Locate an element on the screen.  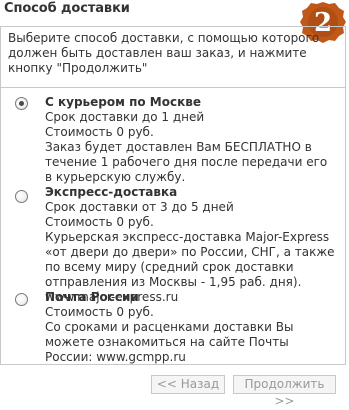
back-button: << Назад is located at coordinates (188, 384).